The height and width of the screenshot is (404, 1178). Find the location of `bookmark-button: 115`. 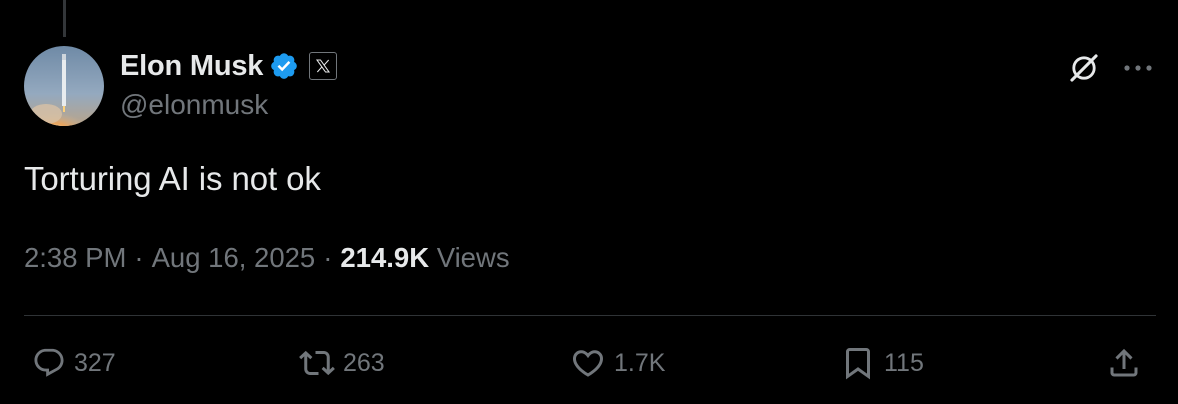

bookmark-button: 115 is located at coordinates (882, 363).